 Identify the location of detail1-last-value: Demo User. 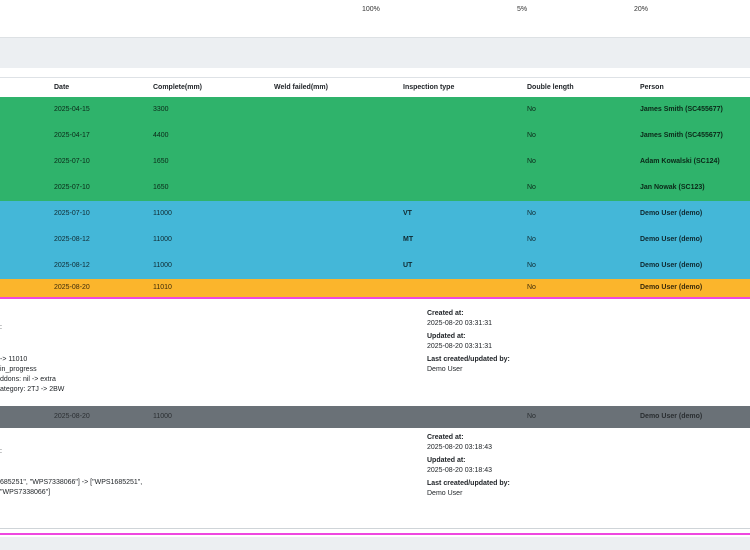
(445, 369).